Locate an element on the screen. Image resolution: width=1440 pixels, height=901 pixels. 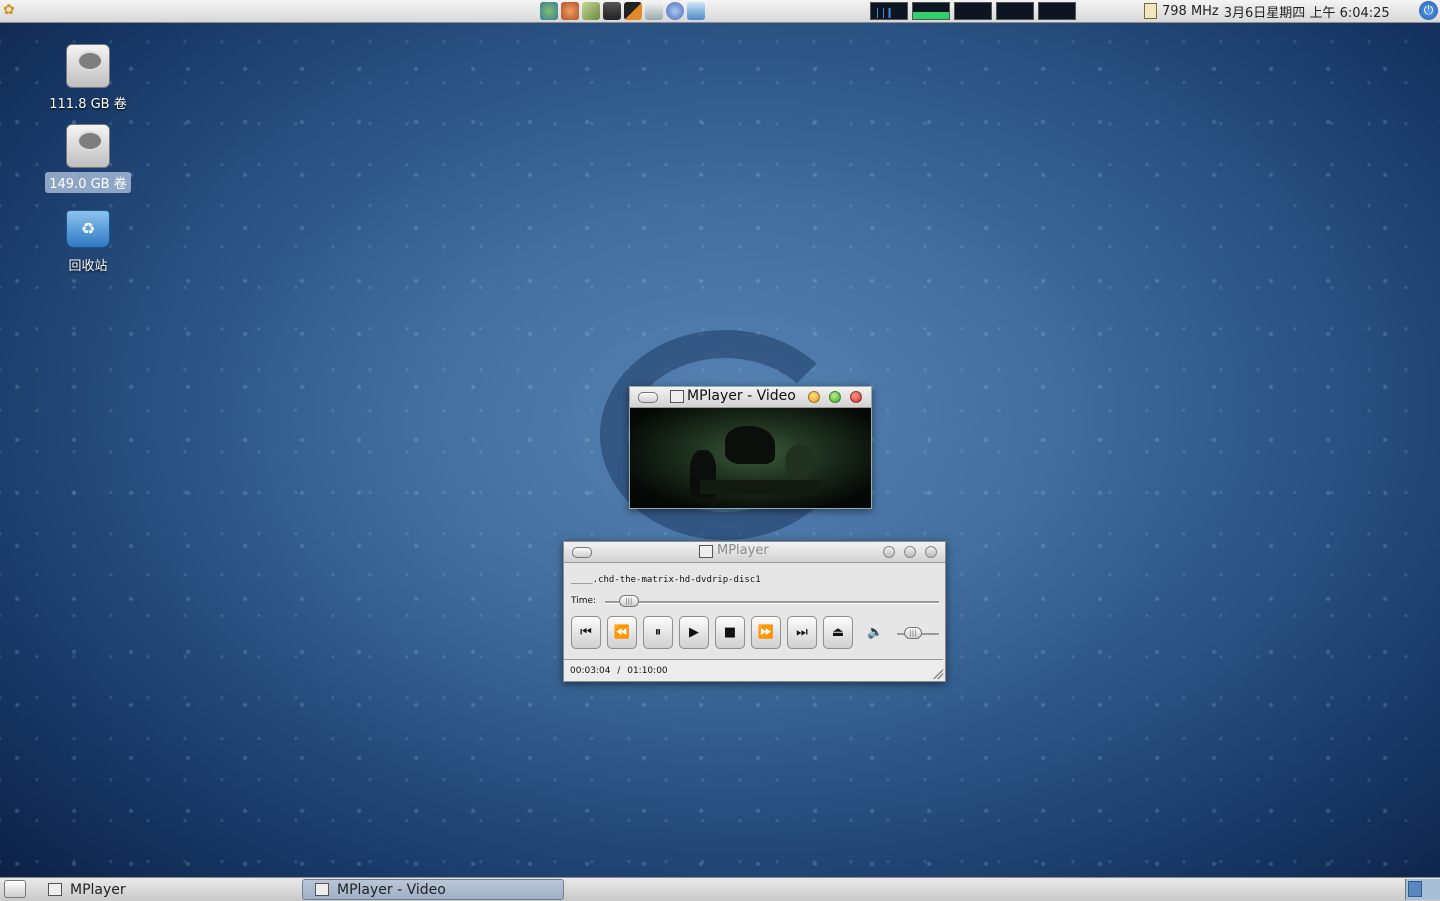
video-frame is located at coordinates (750, 458).